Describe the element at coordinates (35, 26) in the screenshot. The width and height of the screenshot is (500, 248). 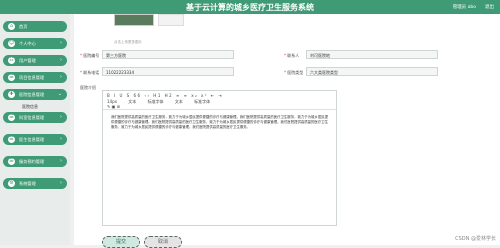
I see `sidebar-item-home: ⌂ 首页` at that location.